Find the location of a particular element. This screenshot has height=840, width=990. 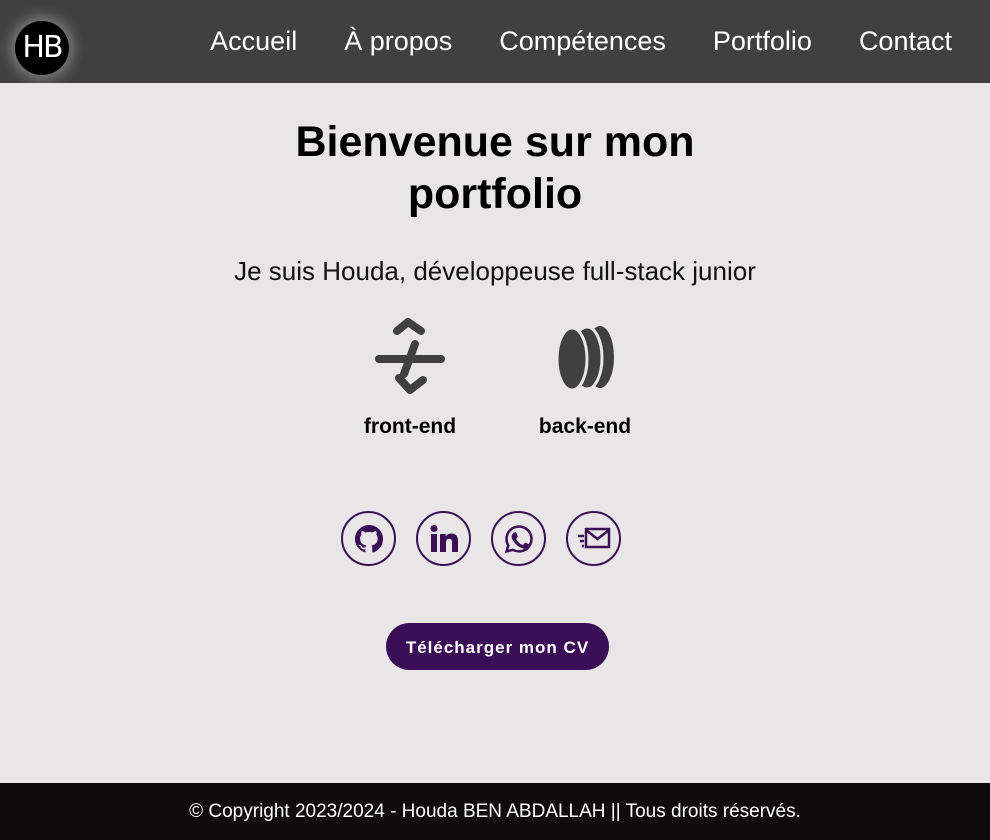

nav-link-portfolio: Portfolio is located at coordinates (762, 41).